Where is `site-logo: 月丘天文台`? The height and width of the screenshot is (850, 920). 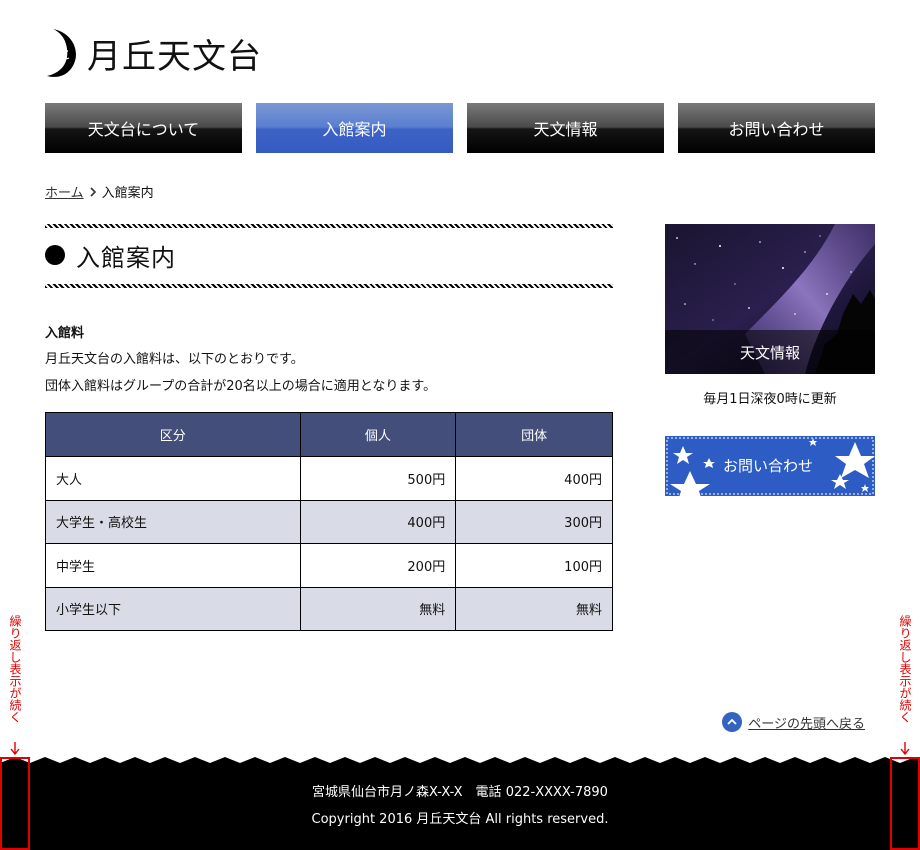
site-logo: 月丘天文台 is located at coordinates (153, 53).